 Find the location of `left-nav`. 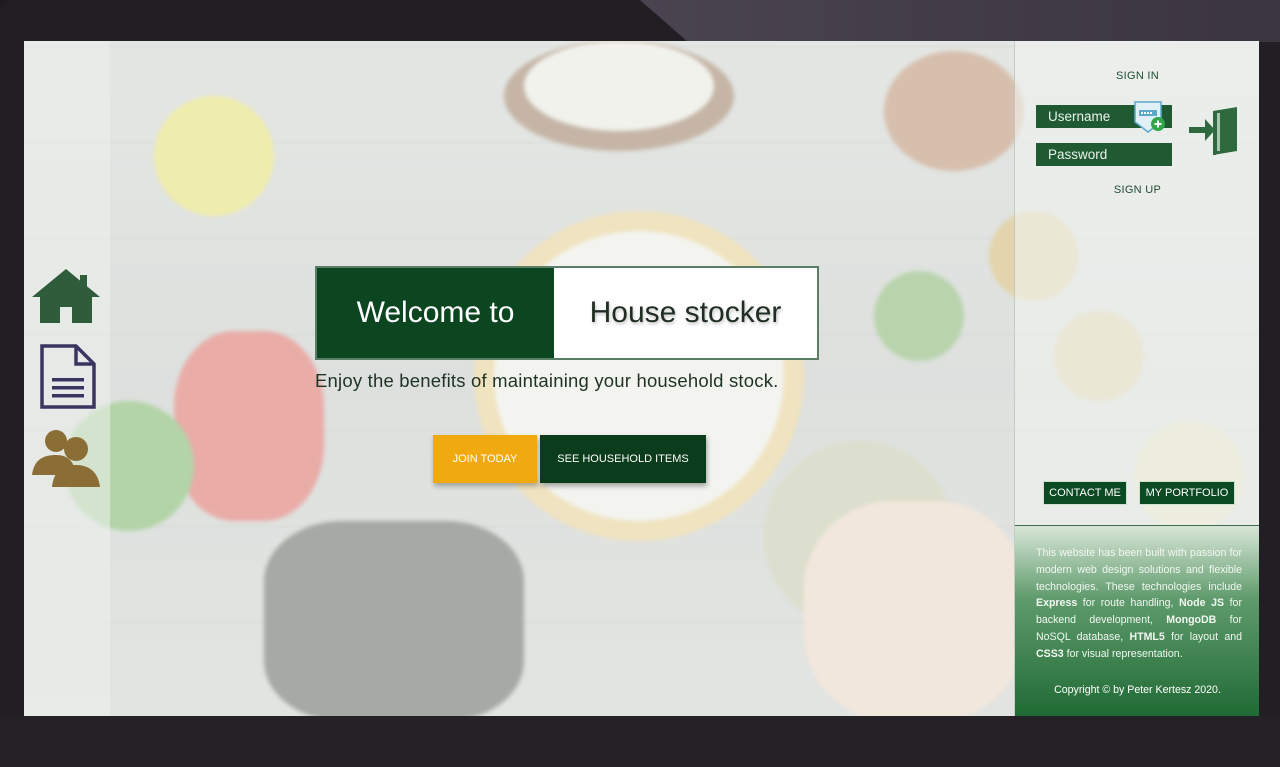

left-nav is located at coordinates (67, 378).